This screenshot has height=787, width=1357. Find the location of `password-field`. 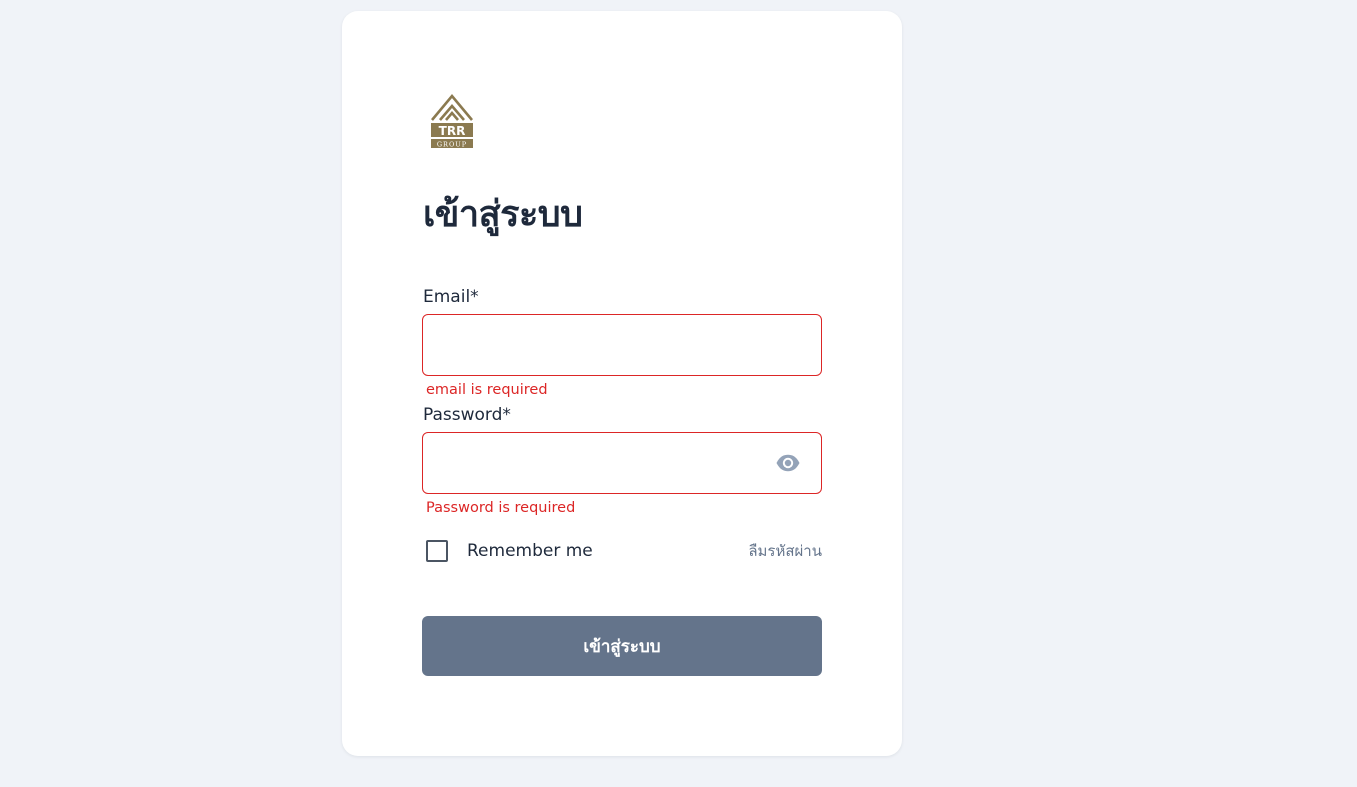

password-field is located at coordinates (622, 463).